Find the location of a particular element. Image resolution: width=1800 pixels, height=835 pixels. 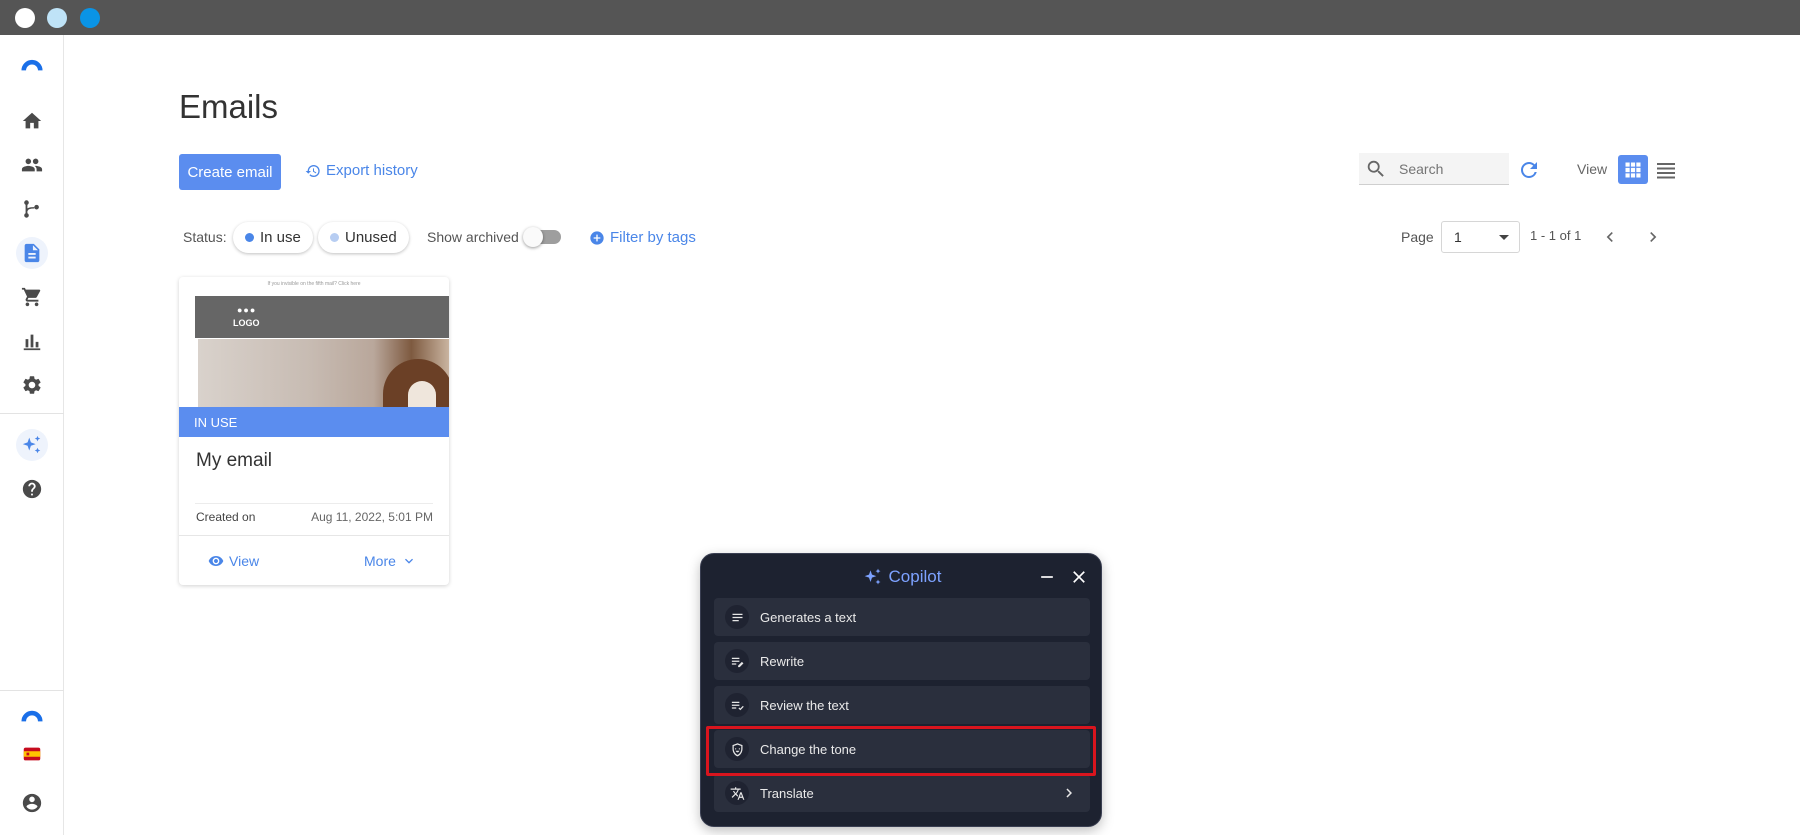

copilot-item-review-text: Review the text is located at coordinates (902, 705).